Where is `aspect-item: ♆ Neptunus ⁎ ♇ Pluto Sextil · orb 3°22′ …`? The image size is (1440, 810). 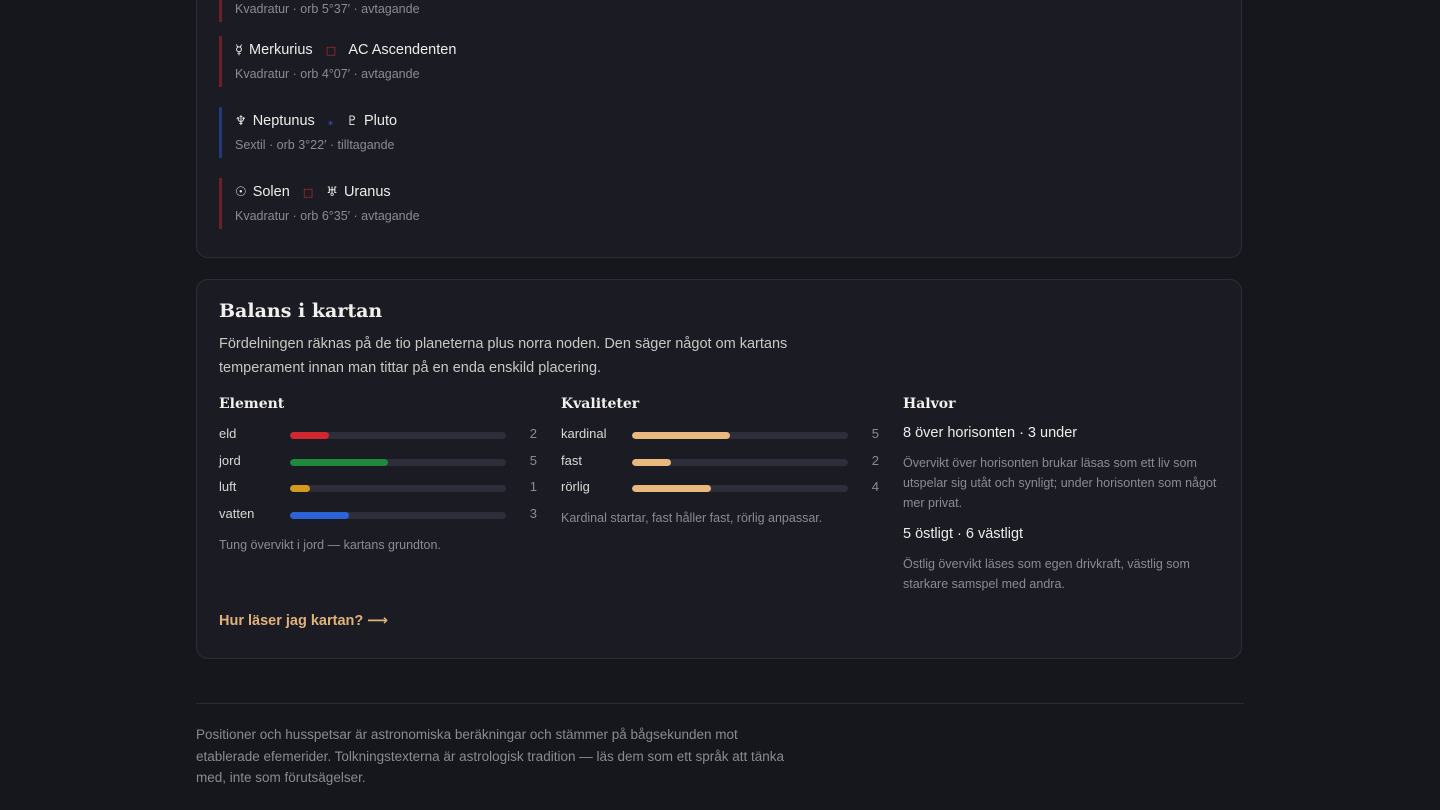
aspect-item: ♆ Neptunus ⁎ ♇ Pluto Sextil · orb 3°22′ … is located at coordinates (308, 132).